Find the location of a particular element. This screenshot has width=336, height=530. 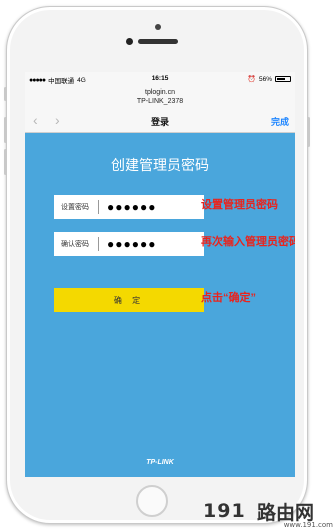

done-button: 完成 is located at coordinates (280, 121).